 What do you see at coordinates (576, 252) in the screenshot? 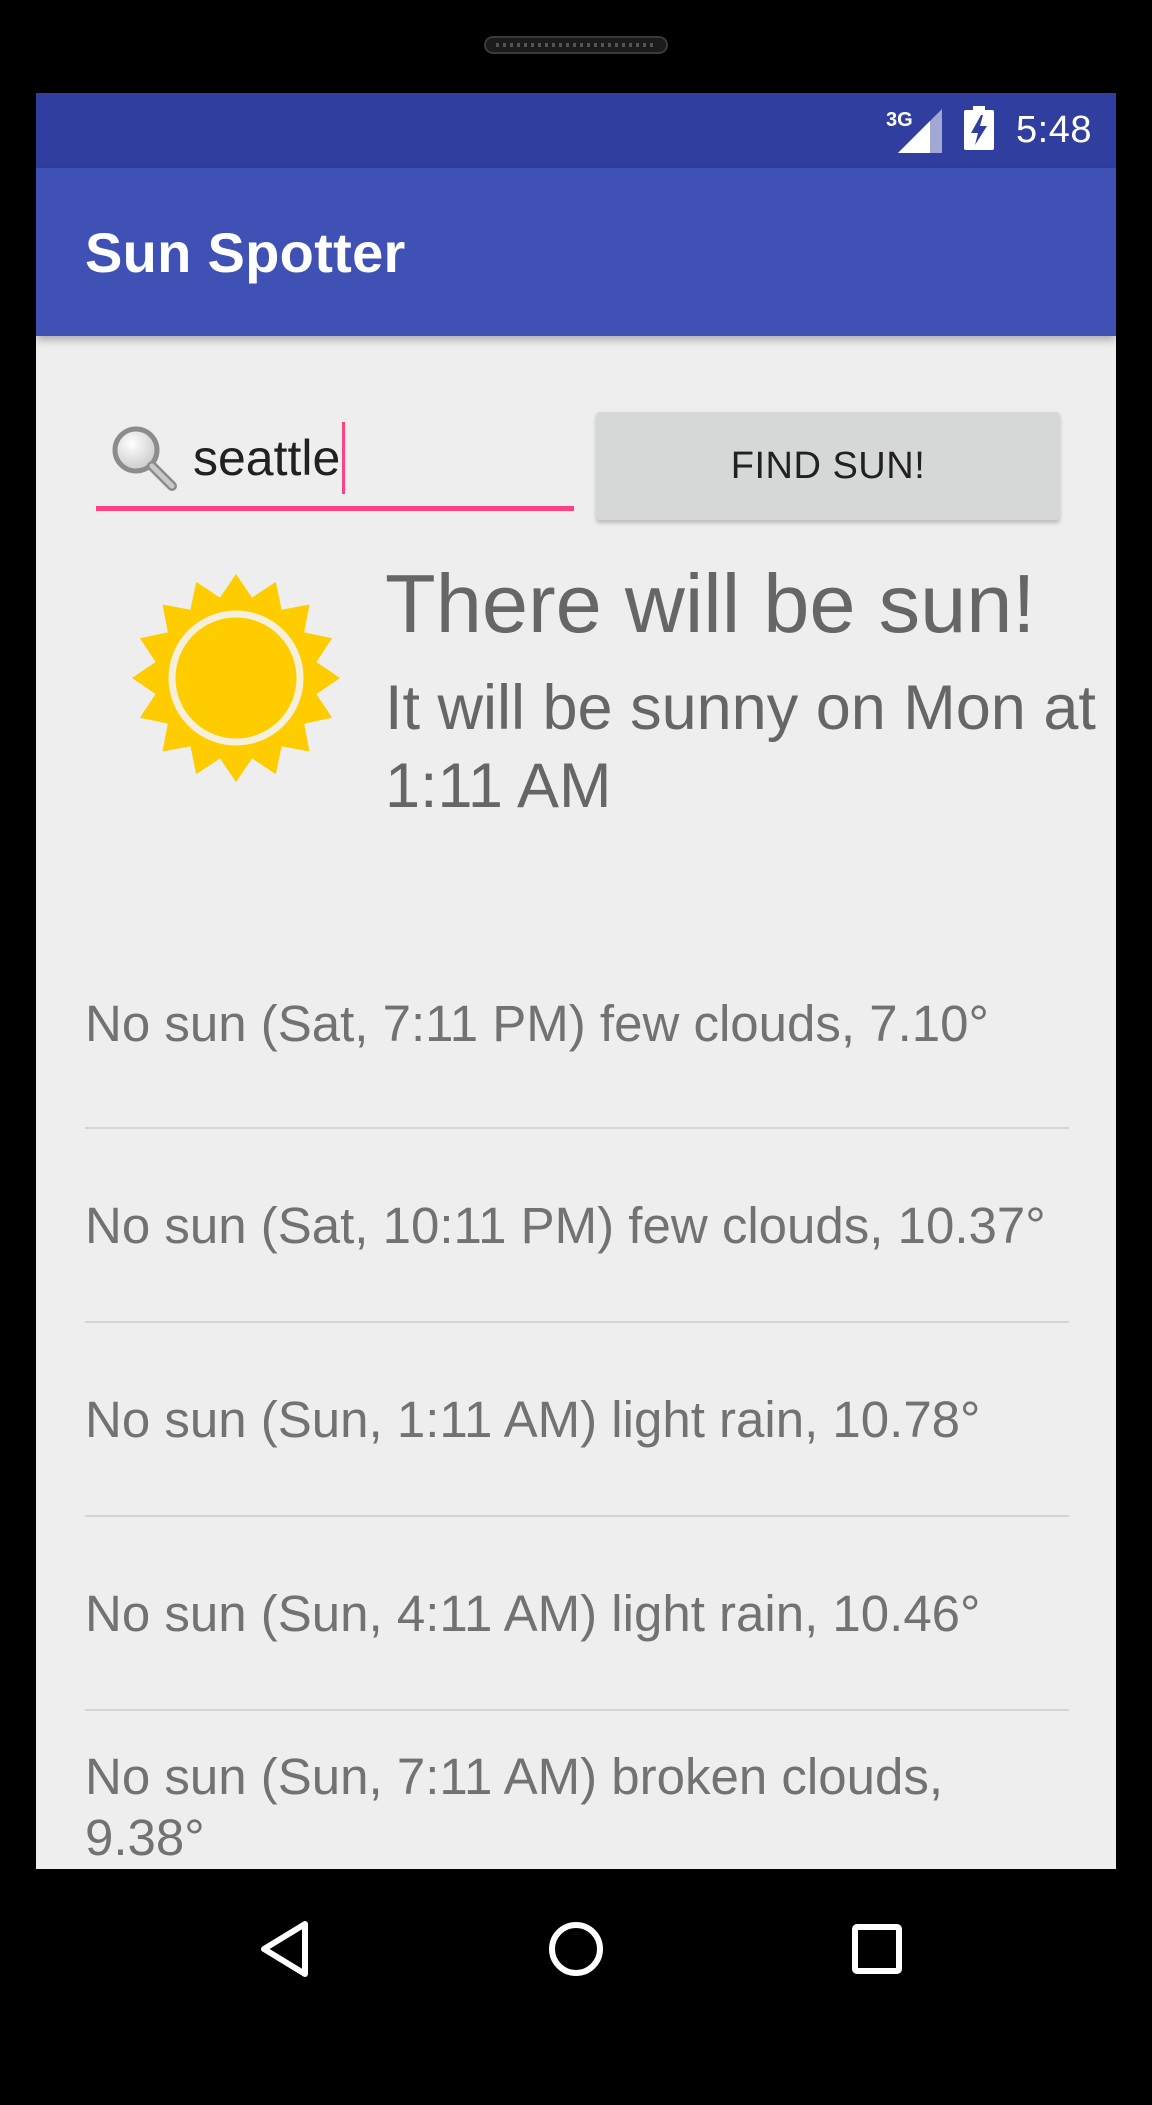
I see `app-bar: Sun Spotter` at bounding box center [576, 252].